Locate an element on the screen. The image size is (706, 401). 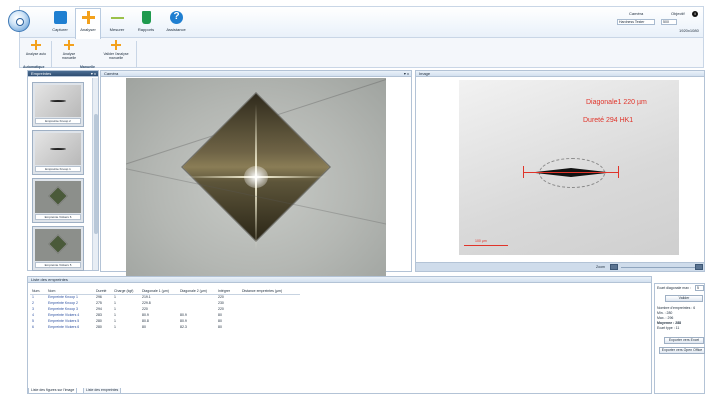
tab-assistance: Assistance is located at coordinates (176, 23).